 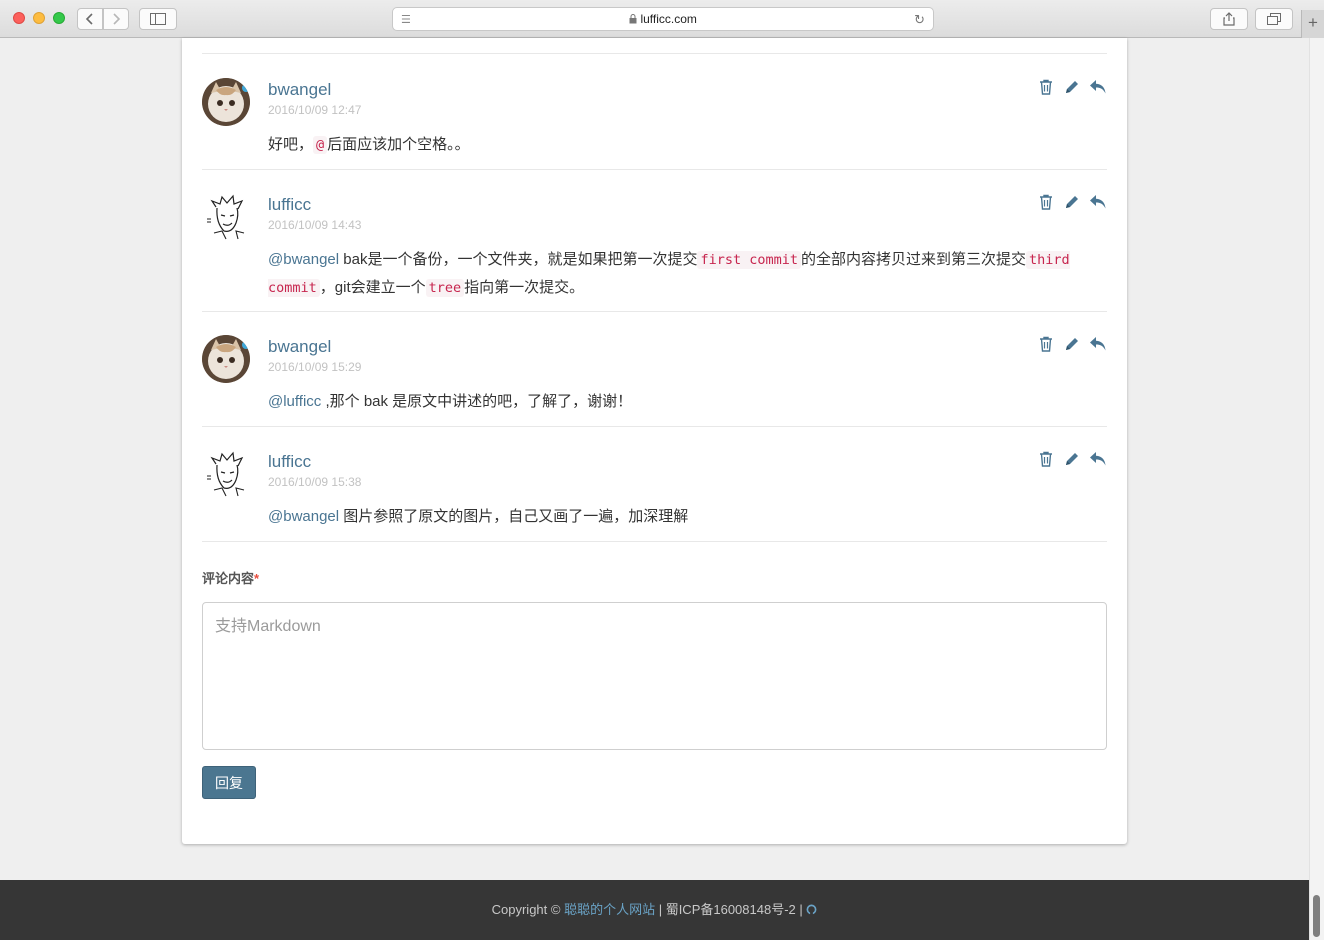 What do you see at coordinates (315, 225) in the screenshot?
I see `comment-timestamp: 2016/10/09 14:43` at bounding box center [315, 225].